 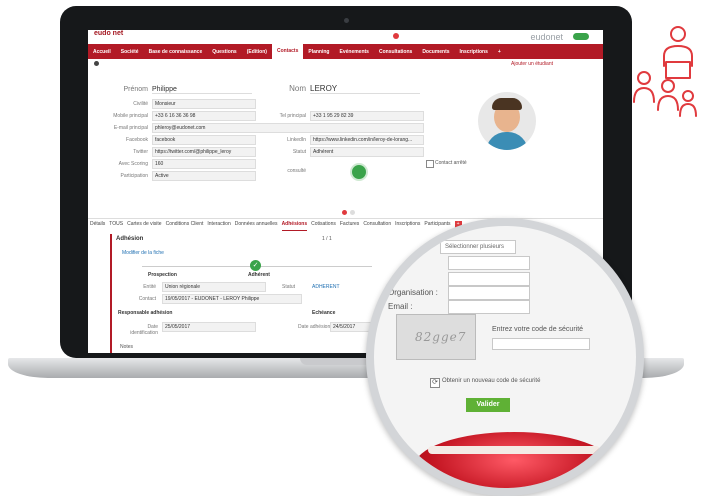 I want to click on new-code-link: Obtenir un nouveau code de sécurité, so click(x=491, y=381).